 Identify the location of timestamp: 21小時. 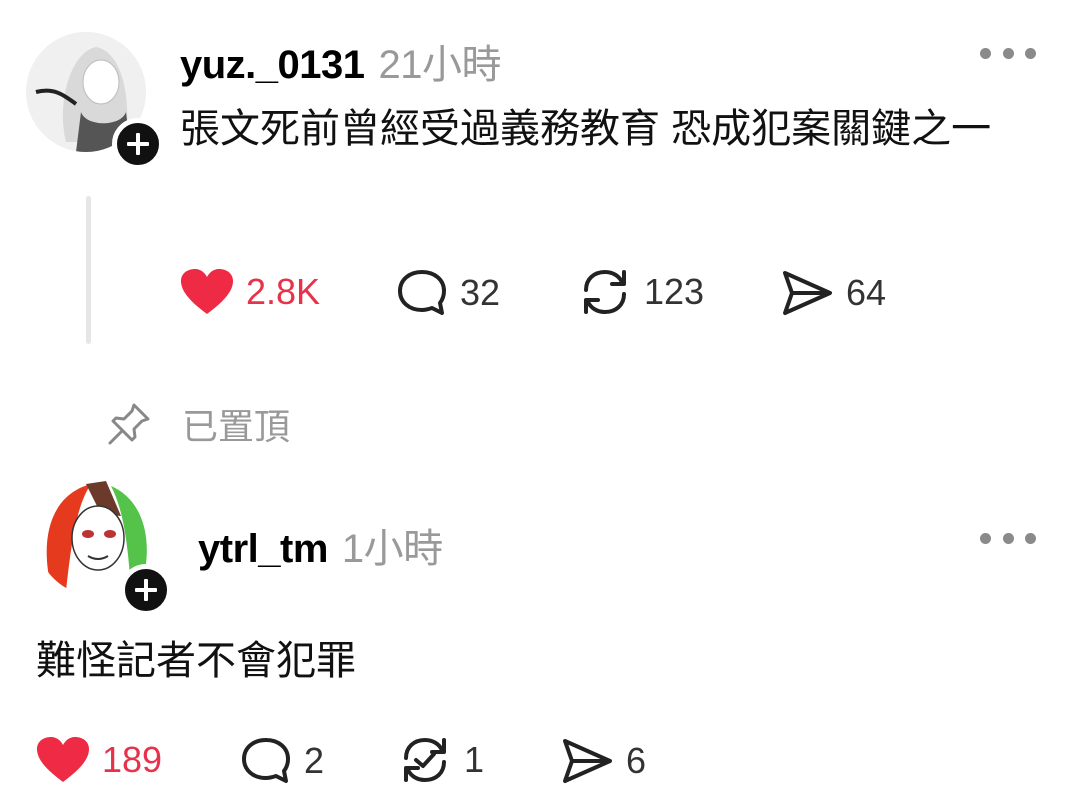
(440, 65).